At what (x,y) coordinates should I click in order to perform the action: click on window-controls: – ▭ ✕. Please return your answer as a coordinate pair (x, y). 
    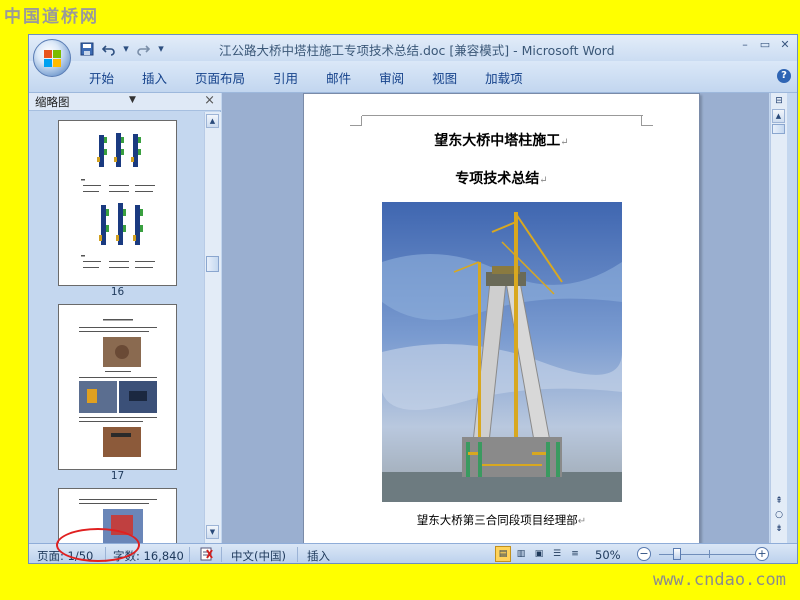
    Looking at the image, I should click on (765, 45).